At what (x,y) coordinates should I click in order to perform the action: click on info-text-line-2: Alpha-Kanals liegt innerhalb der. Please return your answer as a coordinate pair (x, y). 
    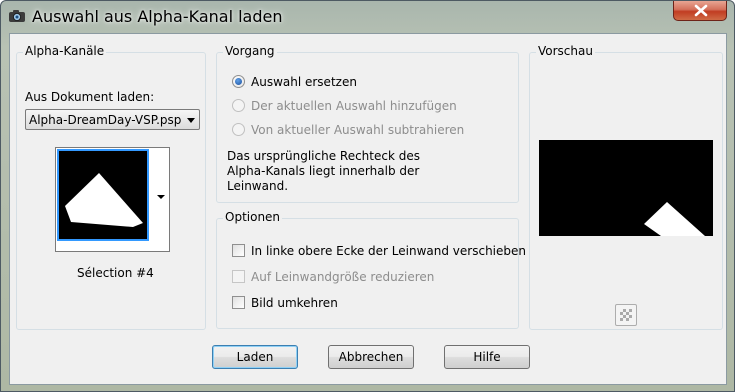
    Looking at the image, I should click on (323, 171).